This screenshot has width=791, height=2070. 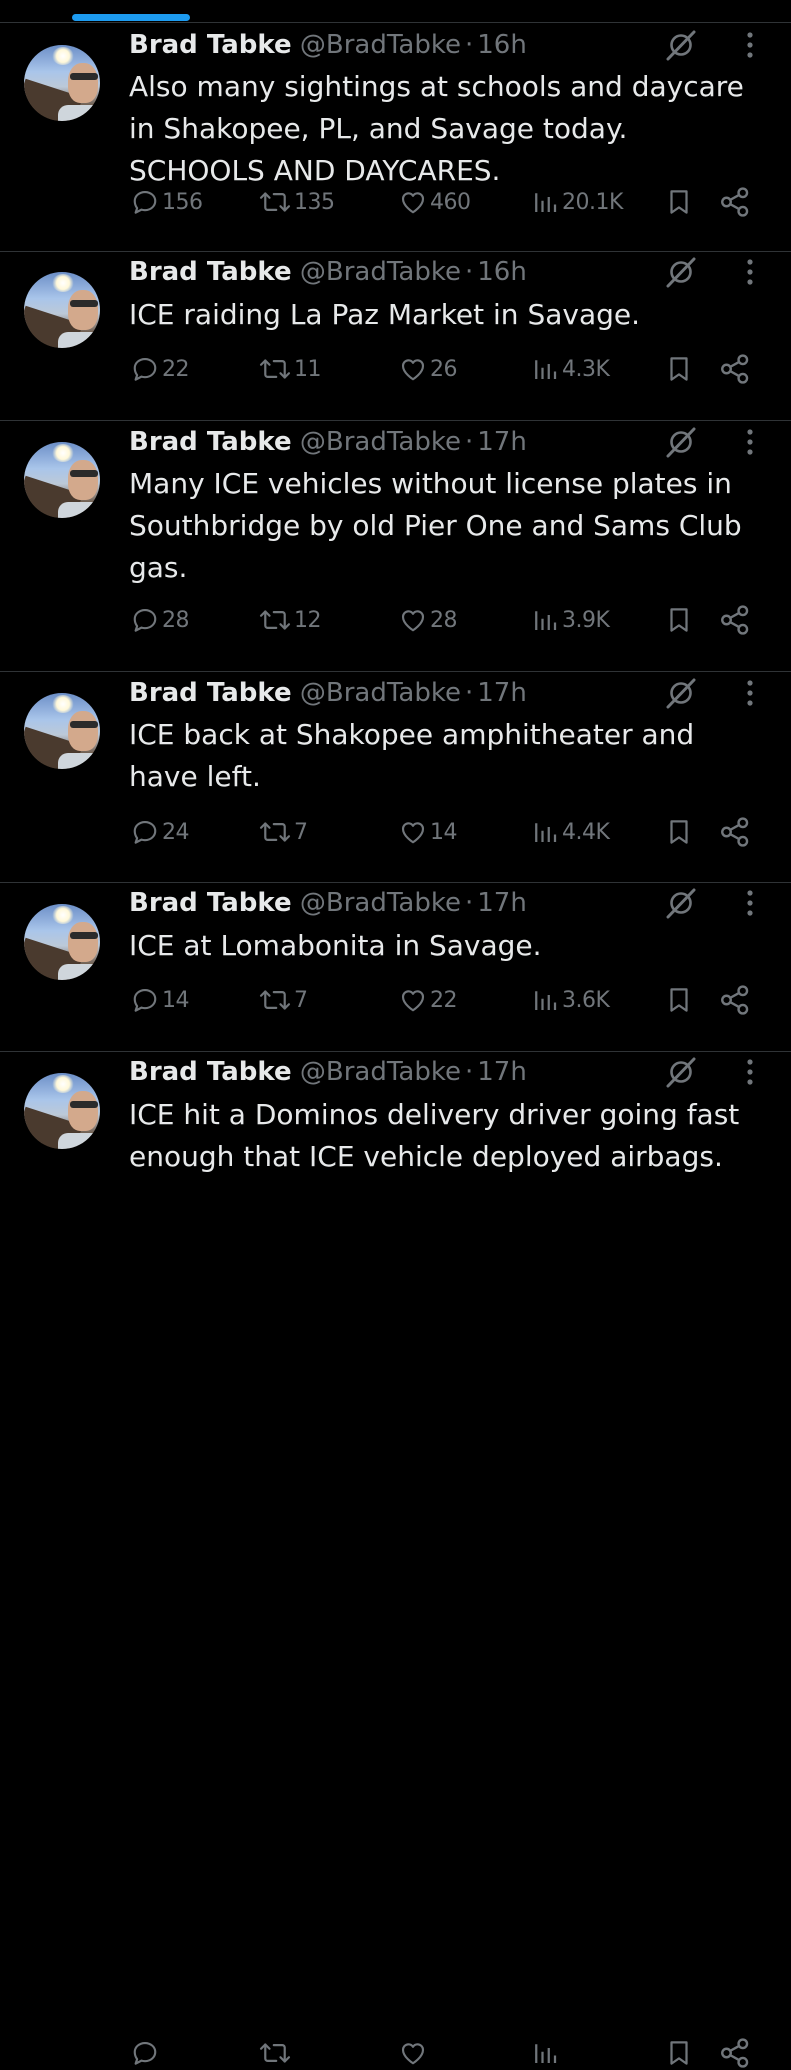 I want to click on retweet-button: 12, so click(x=290, y=620).